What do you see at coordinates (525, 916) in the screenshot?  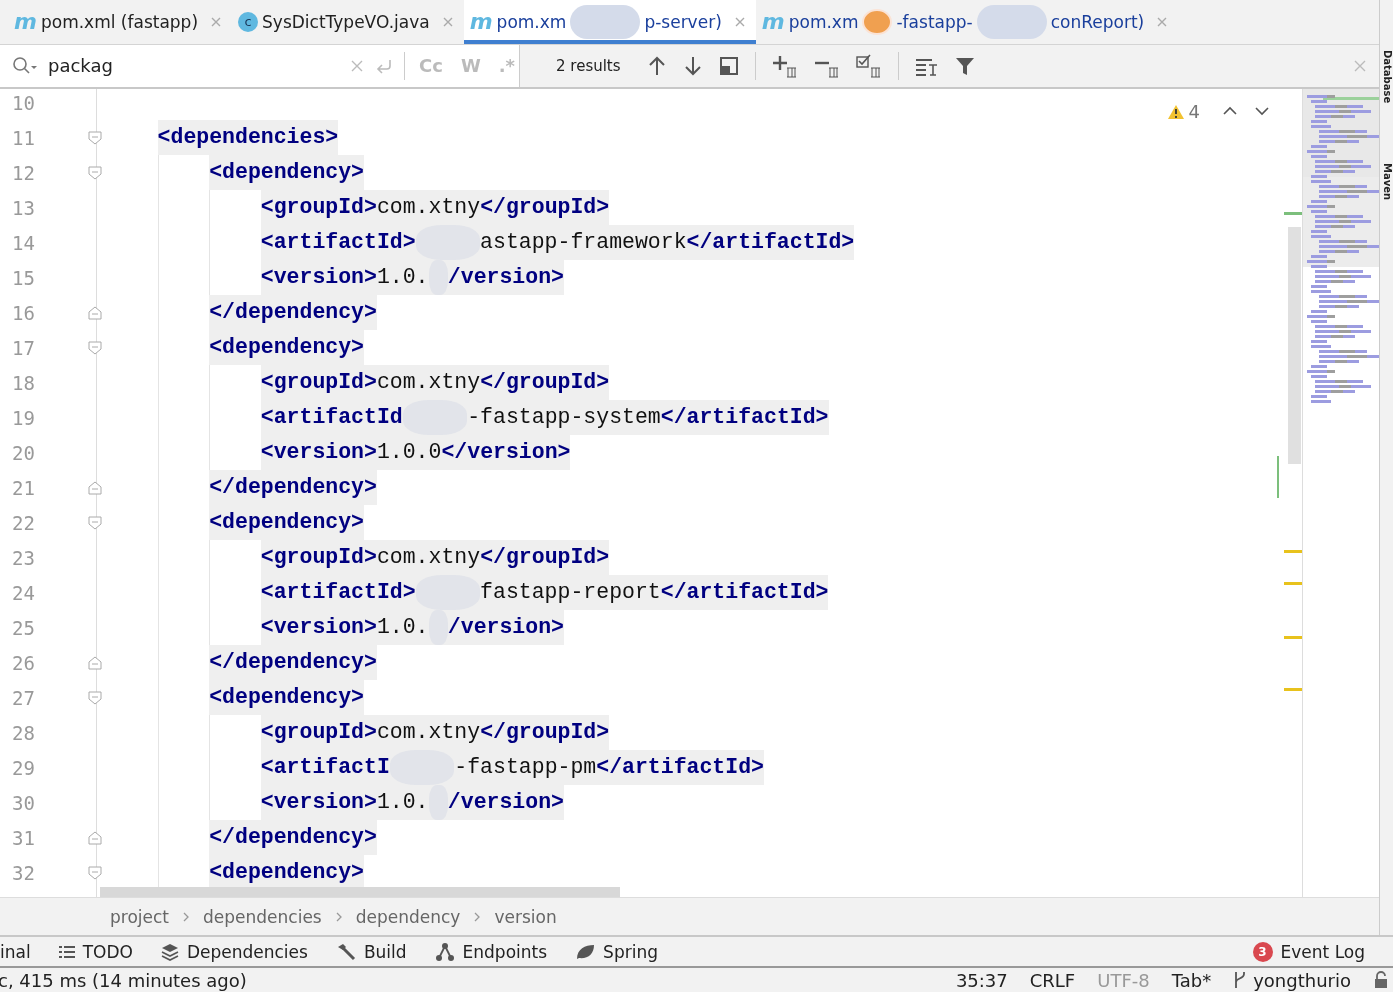 I see `breadcrumb-item: version` at bounding box center [525, 916].